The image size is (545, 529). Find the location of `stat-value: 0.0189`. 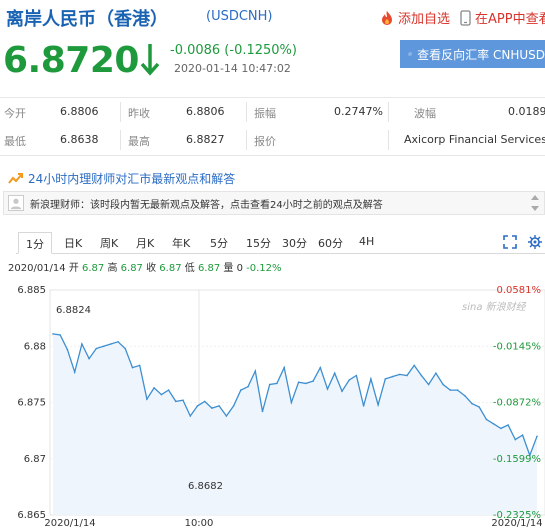

stat-value: 0.0189 is located at coordinates (526, 111).